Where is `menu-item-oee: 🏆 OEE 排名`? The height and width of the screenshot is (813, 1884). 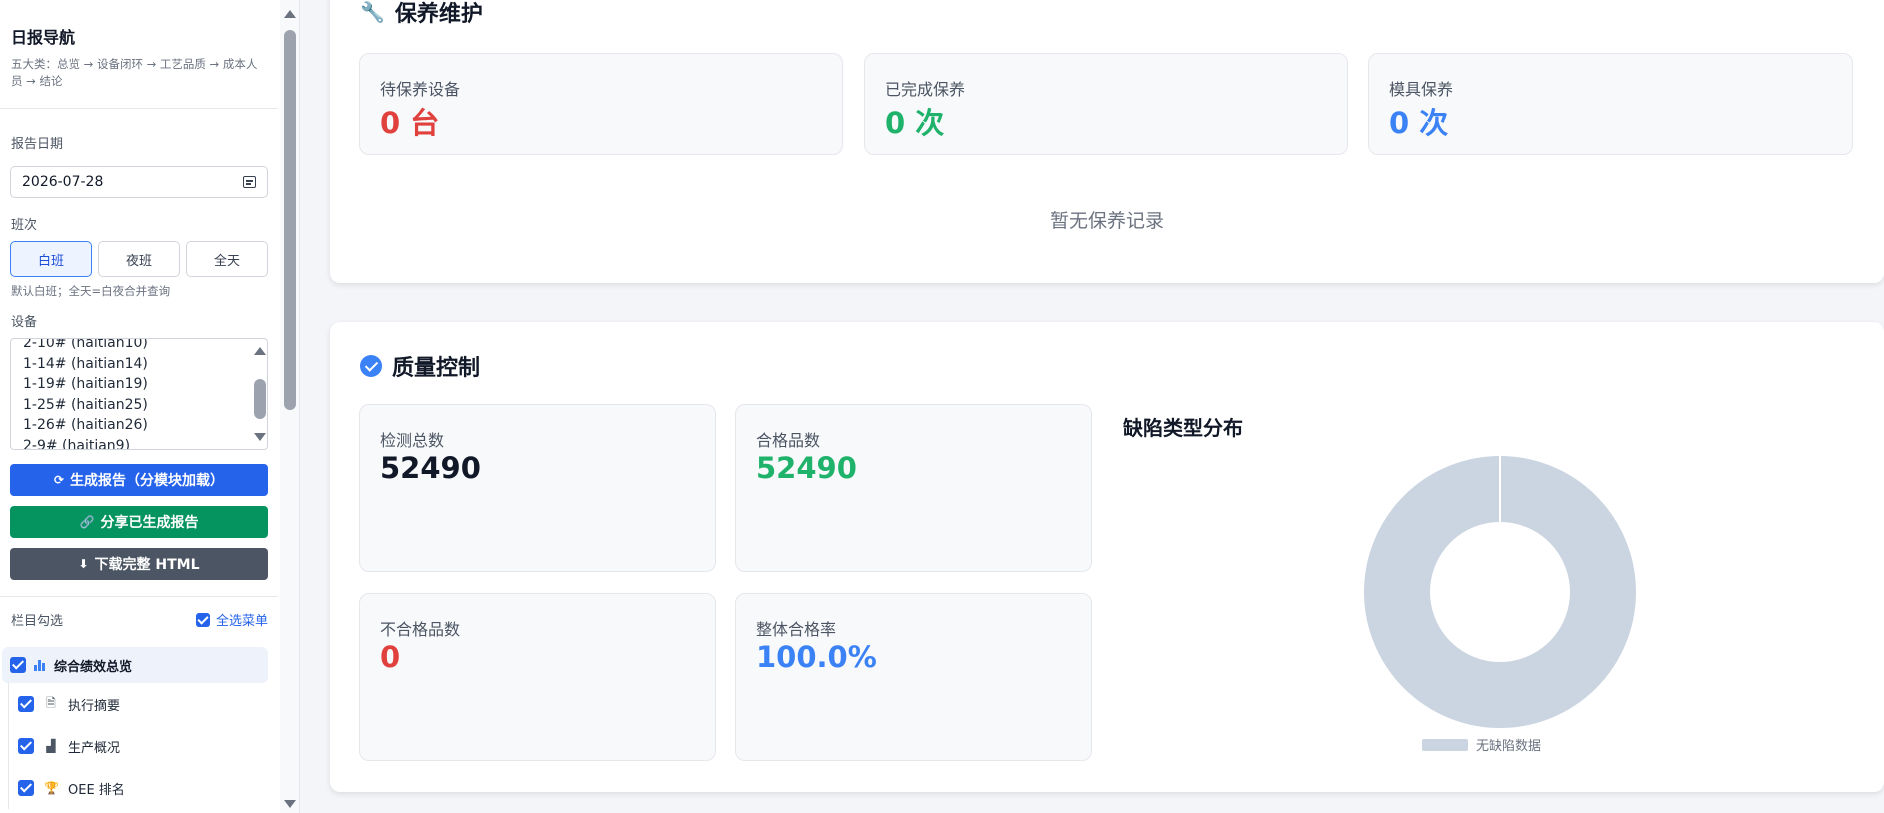 menu-item-oee: 🏆 OEE 排名 is located at coordinates (143, 788).